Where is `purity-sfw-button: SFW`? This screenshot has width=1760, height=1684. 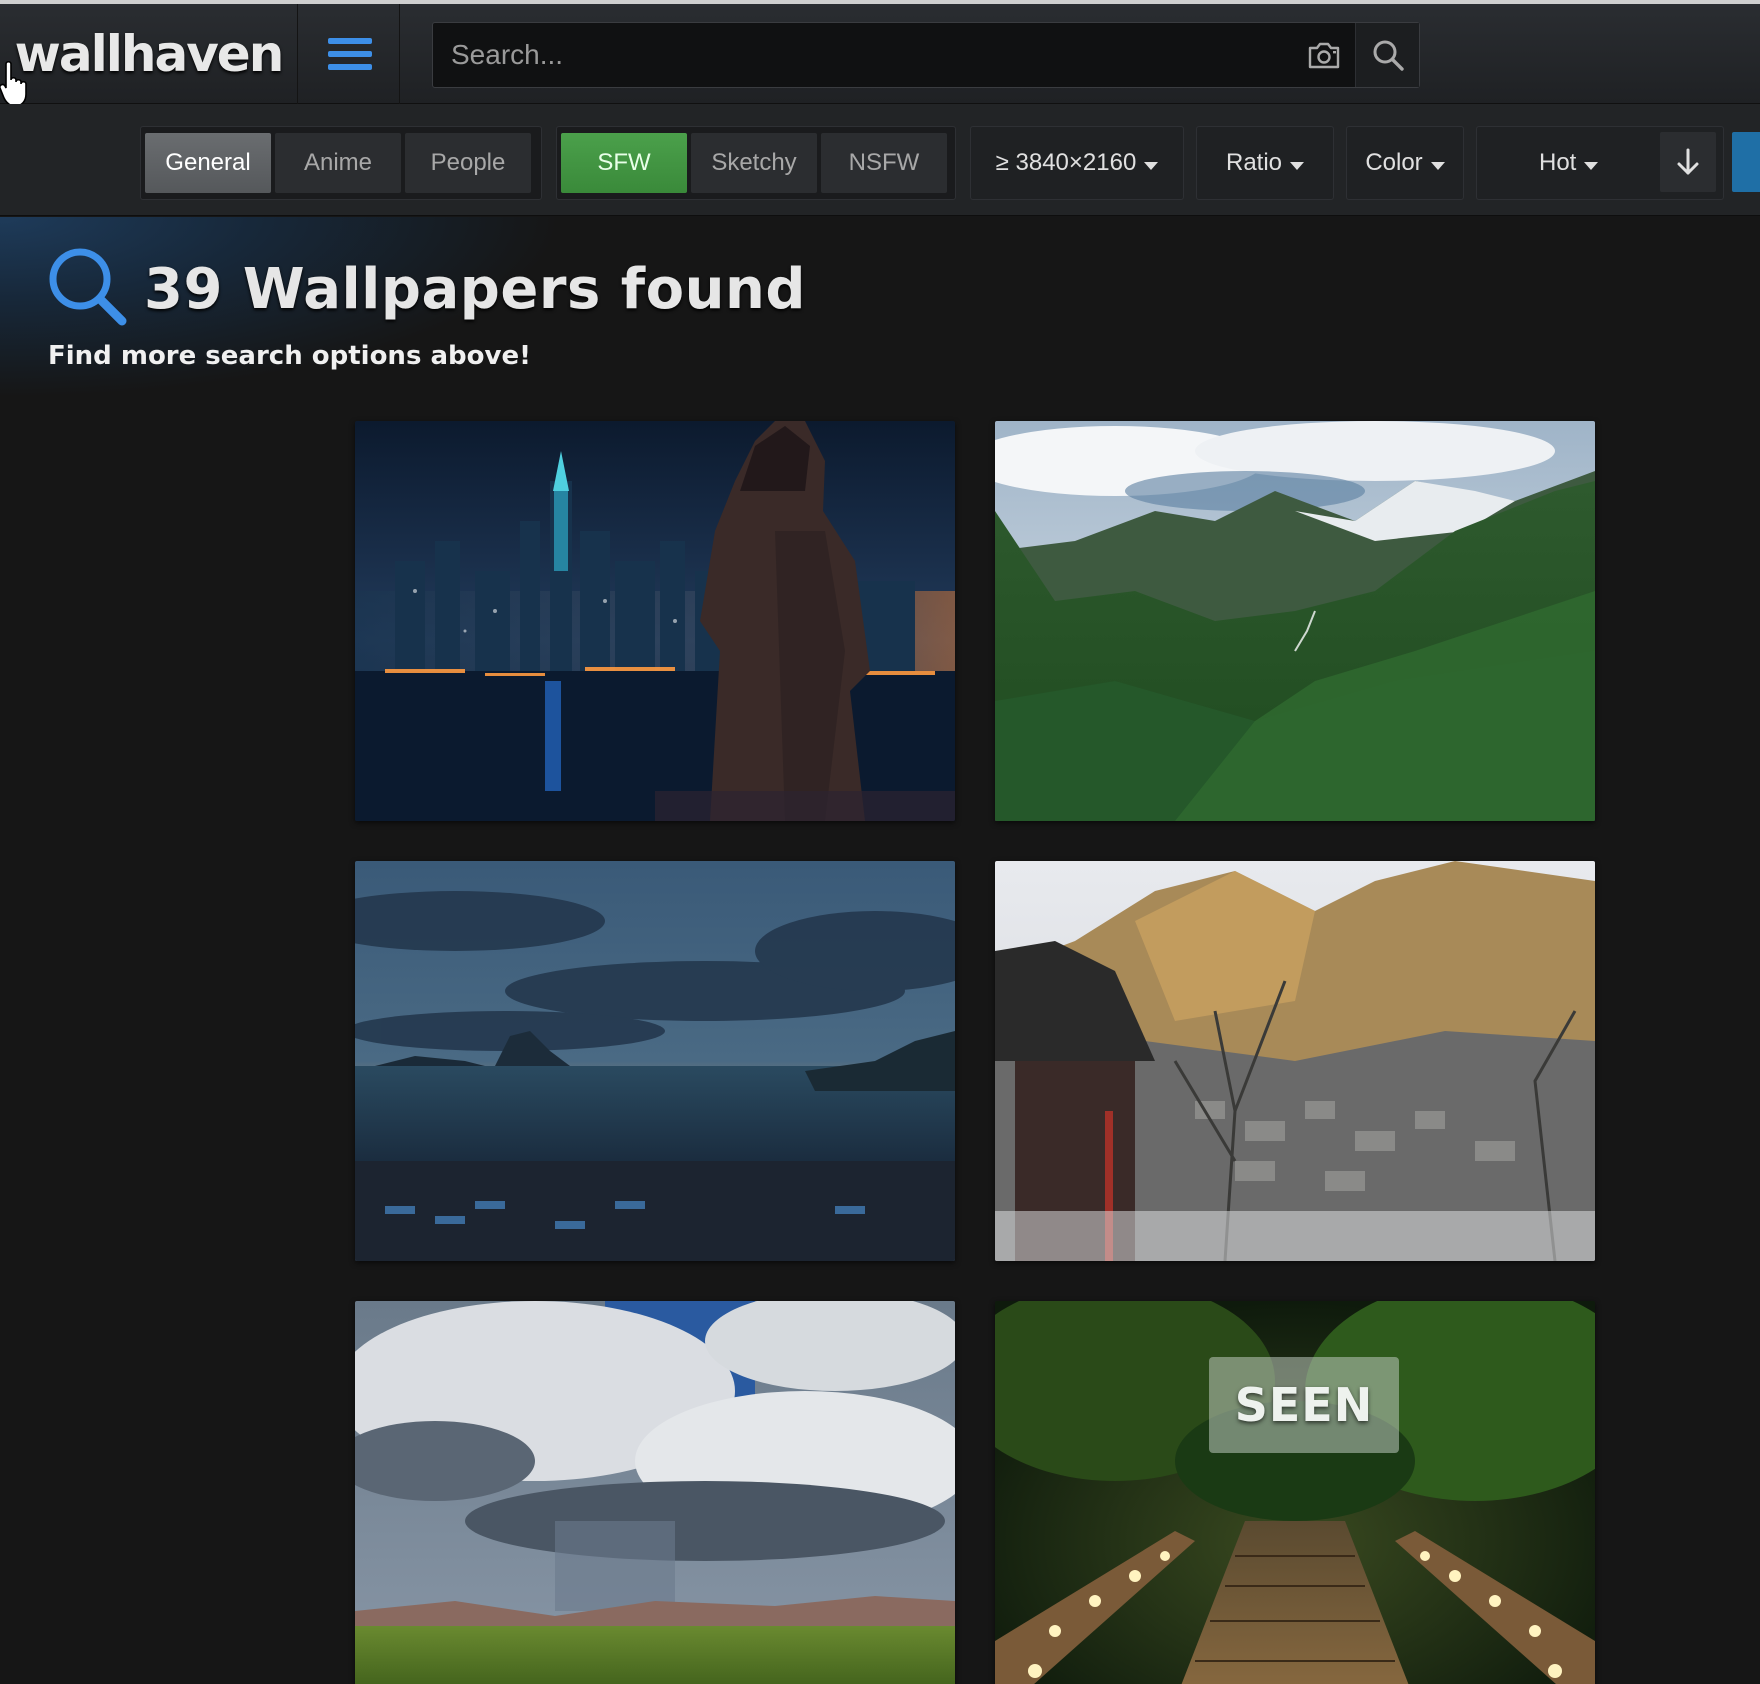
purity-sfw-button: SFW is located at coordinates (624, 163).